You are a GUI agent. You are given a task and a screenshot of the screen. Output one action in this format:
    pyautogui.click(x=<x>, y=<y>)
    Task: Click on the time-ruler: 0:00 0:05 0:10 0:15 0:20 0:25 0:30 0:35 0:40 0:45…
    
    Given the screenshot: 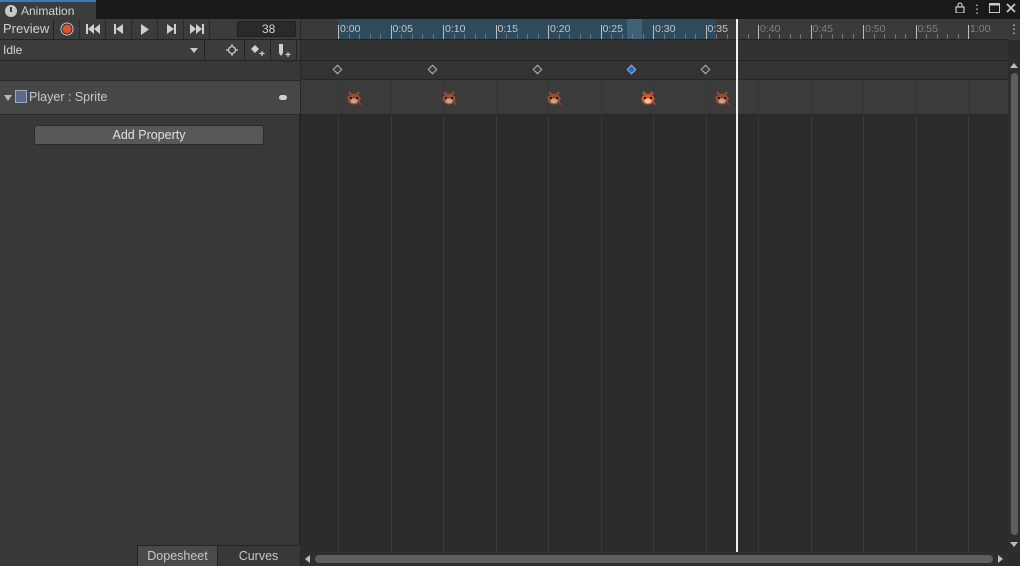 What is the action you would take?
    pyautogui.click(x=654, y=29)
    